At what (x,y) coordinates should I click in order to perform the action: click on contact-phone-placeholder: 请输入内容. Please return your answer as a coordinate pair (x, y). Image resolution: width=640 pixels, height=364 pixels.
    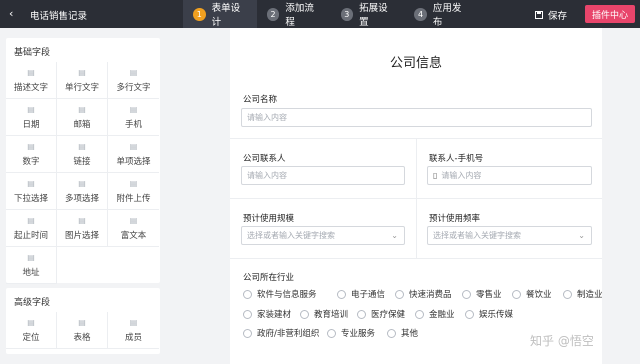
    Looking at the image, I should click on (461, 175).